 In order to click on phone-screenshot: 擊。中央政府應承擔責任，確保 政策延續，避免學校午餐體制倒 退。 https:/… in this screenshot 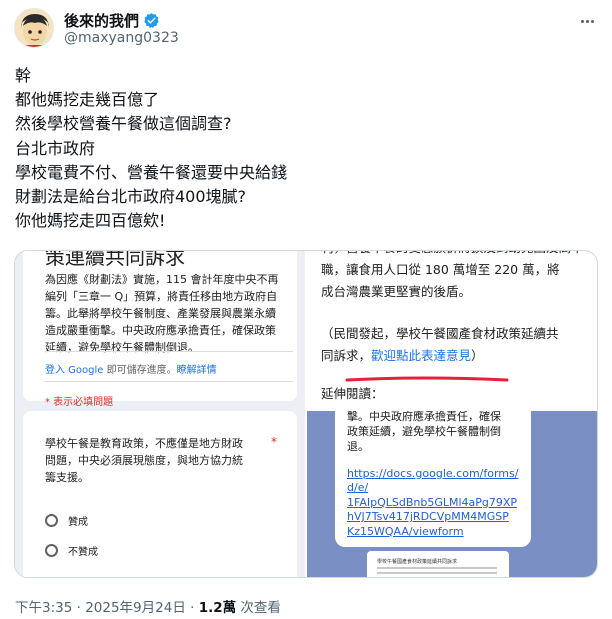, I will do `click(452, 494)`.